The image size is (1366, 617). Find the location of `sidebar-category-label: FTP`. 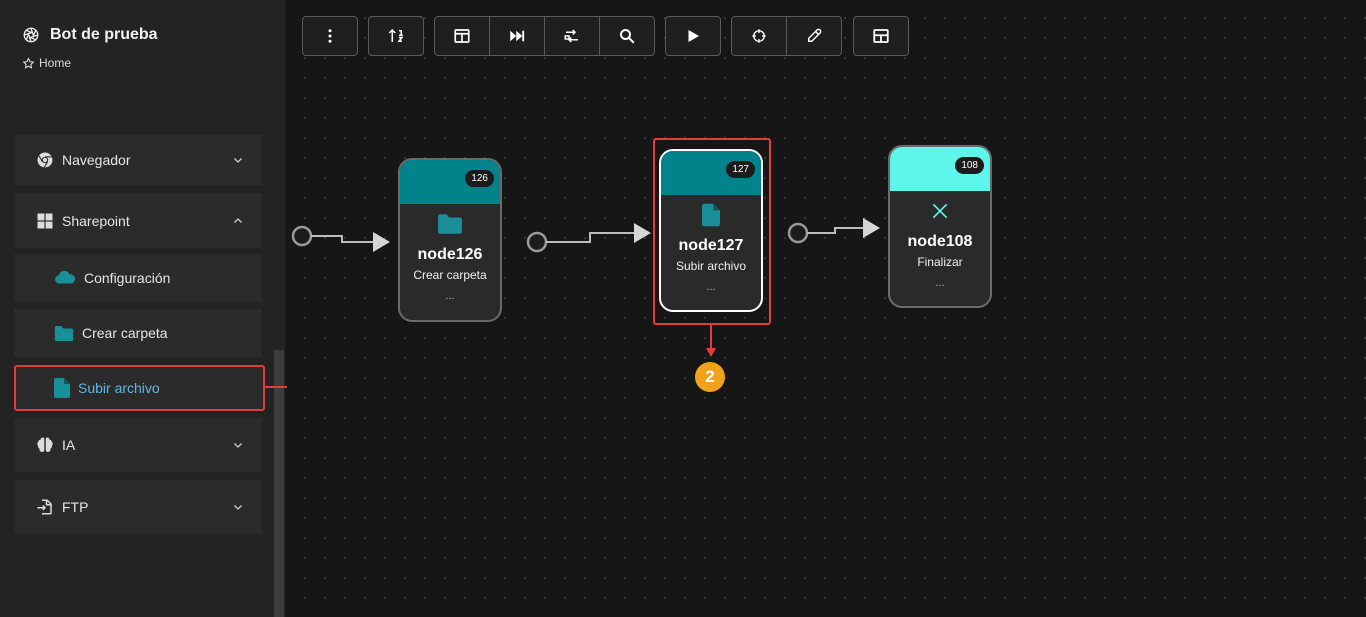

sidebar-category-label: FTP is located at coordinates (75, 507).